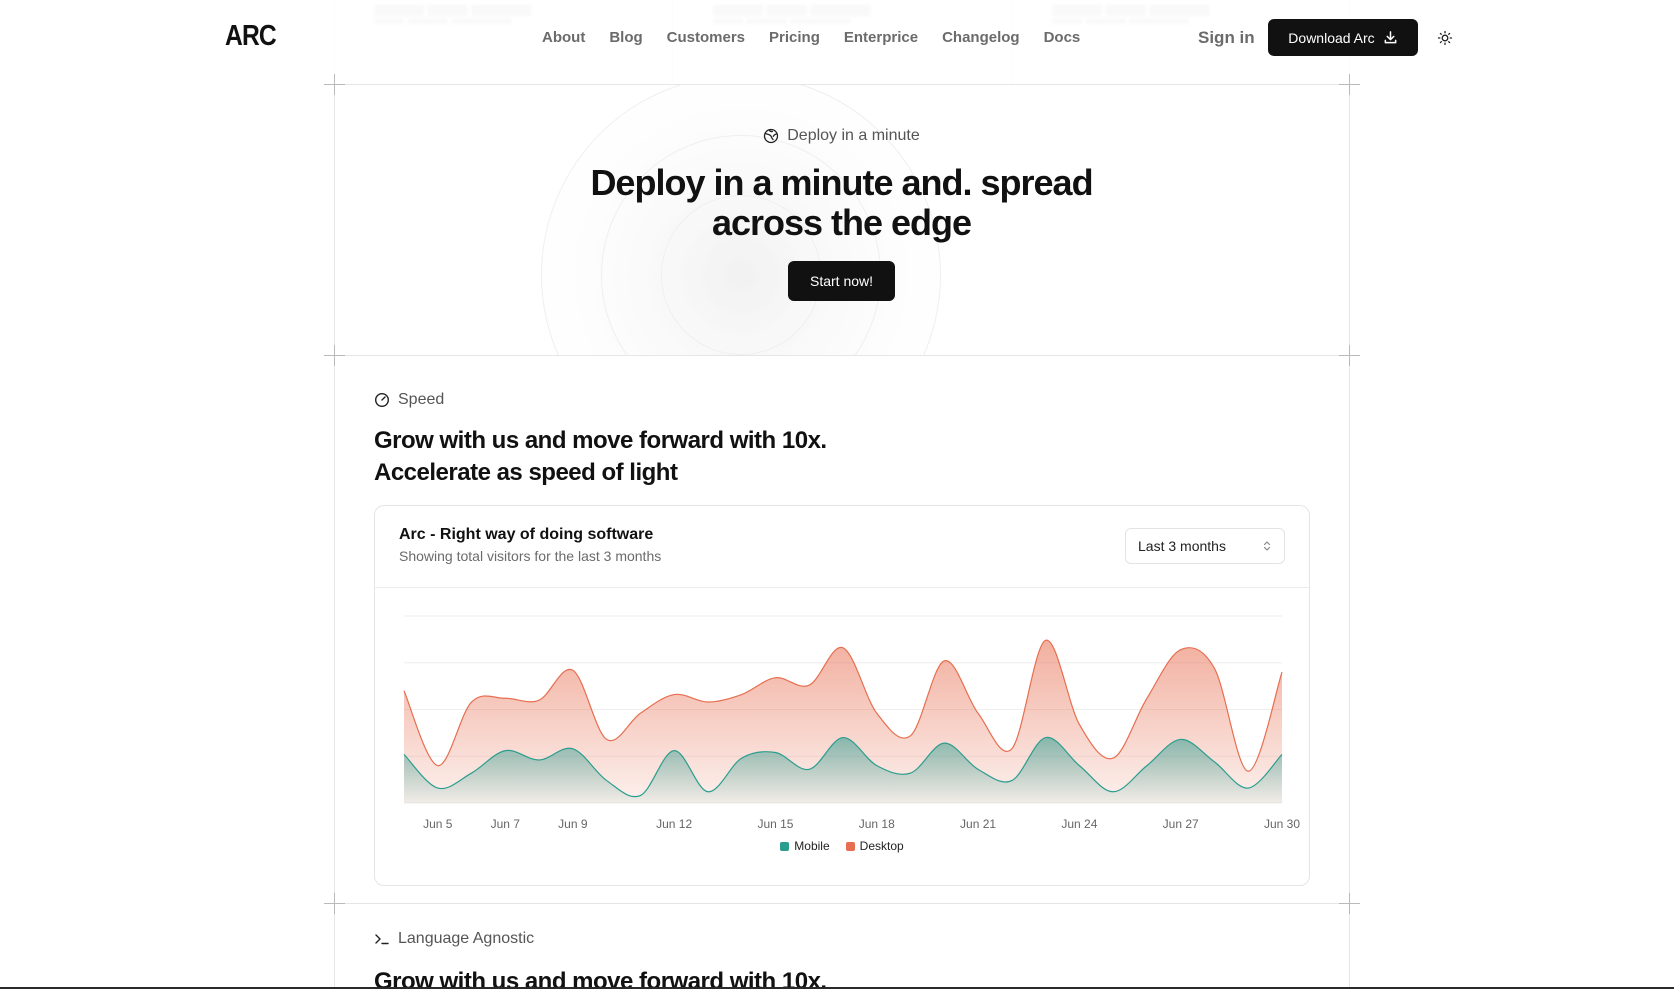 Image resolution: width=1674 pixels, height=989 pixels. Describe the element at coordinates (1282, 824) in the screenshot. I see `x-tick-label: Jun 30` at that location.